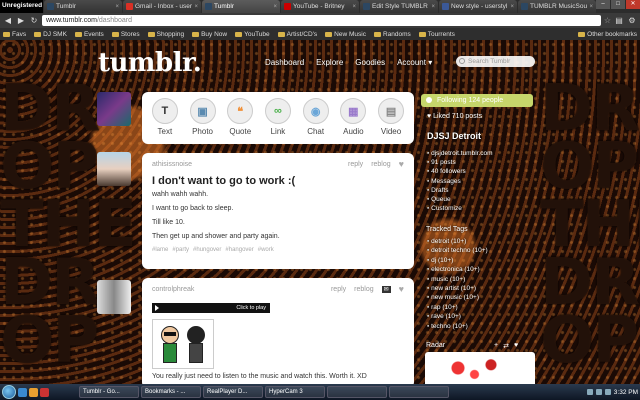  I want to click on tracked-tag: new music (10+), so click(457, 297).